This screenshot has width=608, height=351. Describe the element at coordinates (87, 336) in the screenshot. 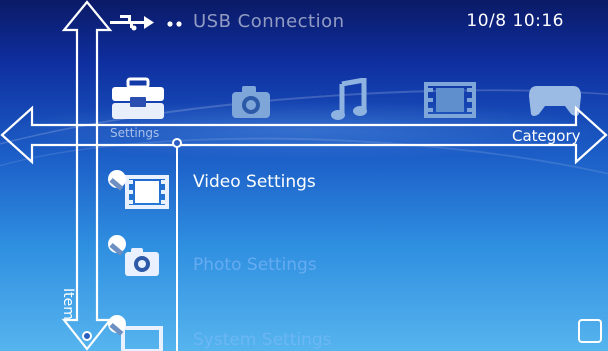

I see `item-pointer-dot` at that location.